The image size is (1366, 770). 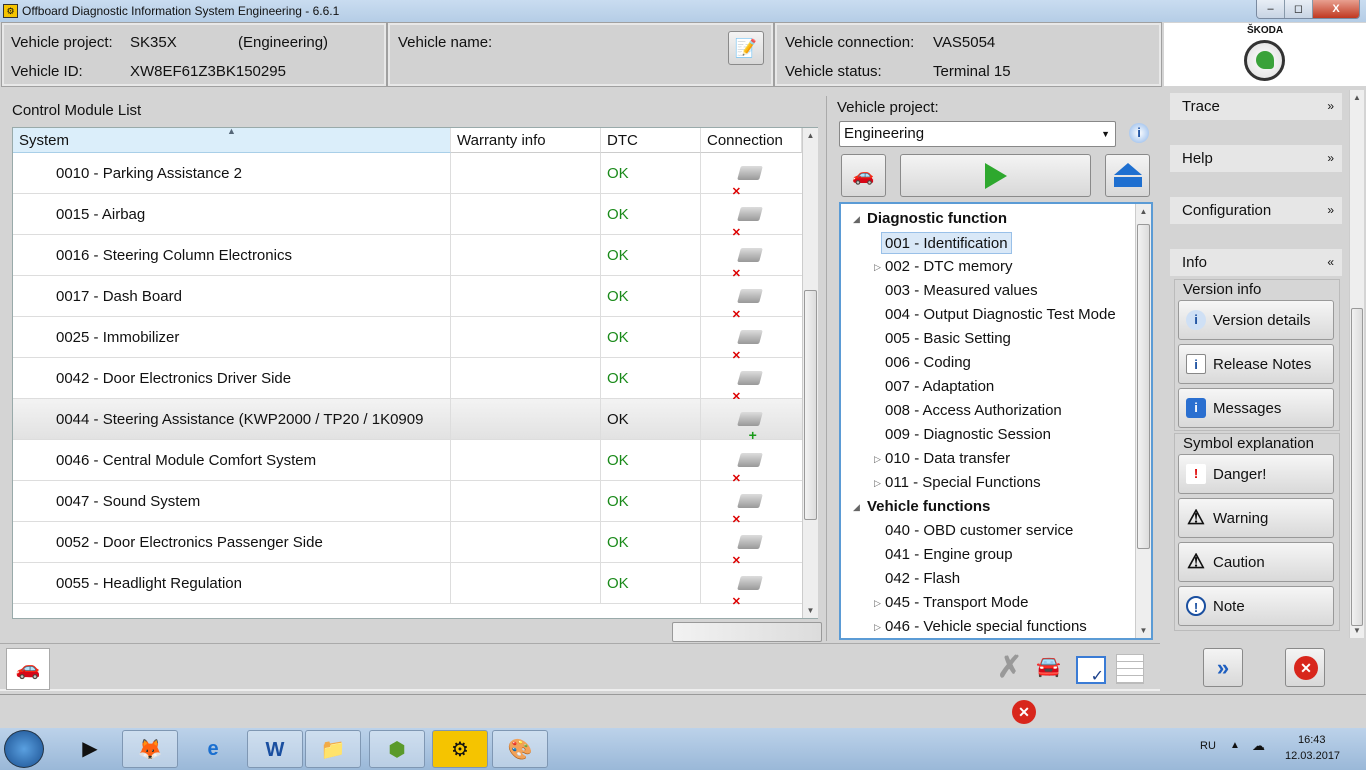 I want to click on column-header-connection: Connection, so click(x=751, y=140).